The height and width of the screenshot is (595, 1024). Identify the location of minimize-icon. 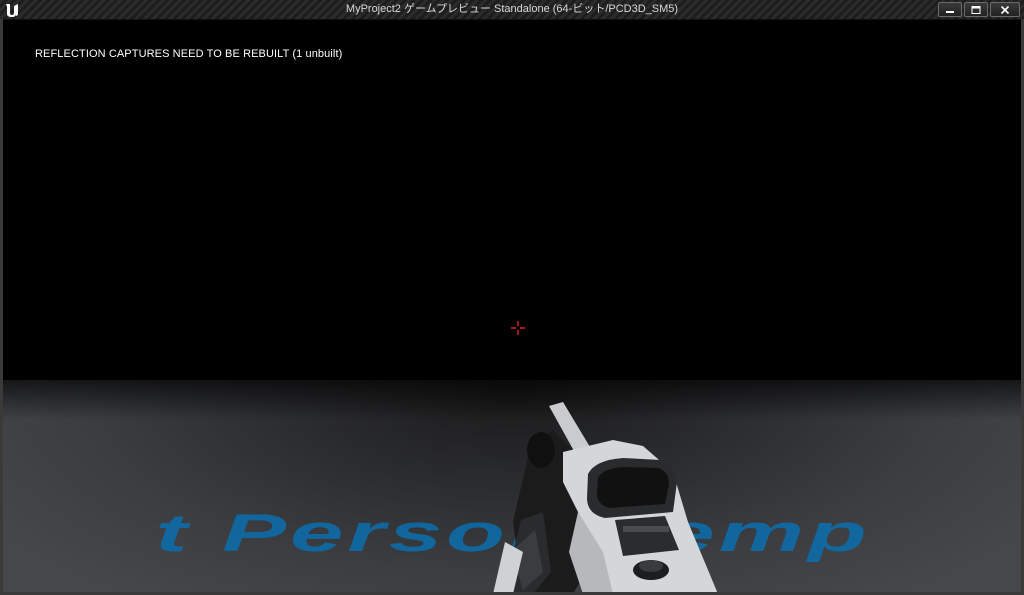
(950, 11).